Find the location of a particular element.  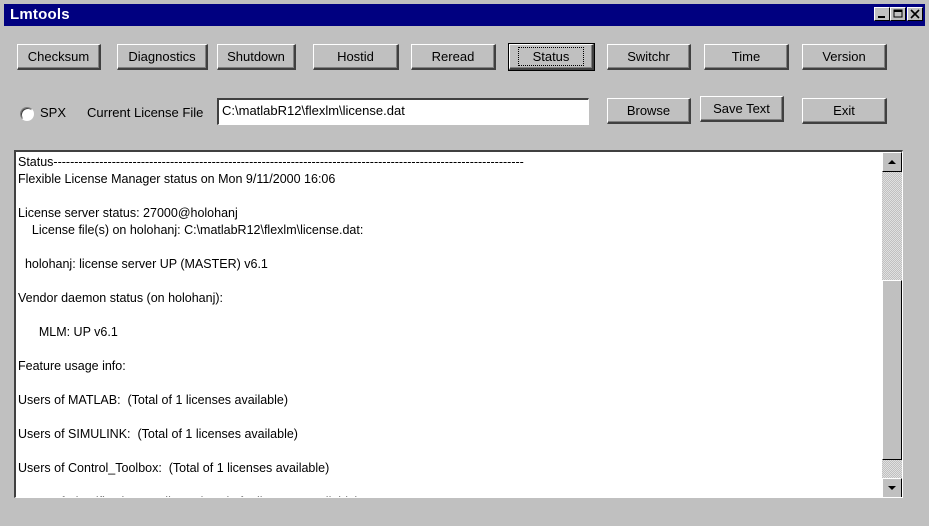

version-label: Version is located at coordinates (844, 56).